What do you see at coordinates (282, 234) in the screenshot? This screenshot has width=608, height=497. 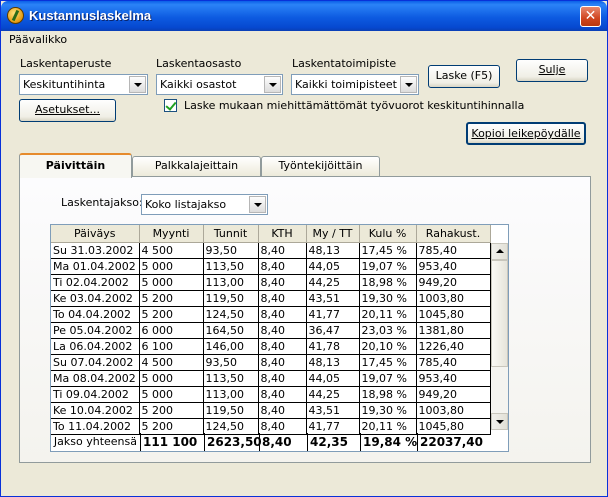 I see `column-header-kth: KTH` at bounding box center [282, 234].